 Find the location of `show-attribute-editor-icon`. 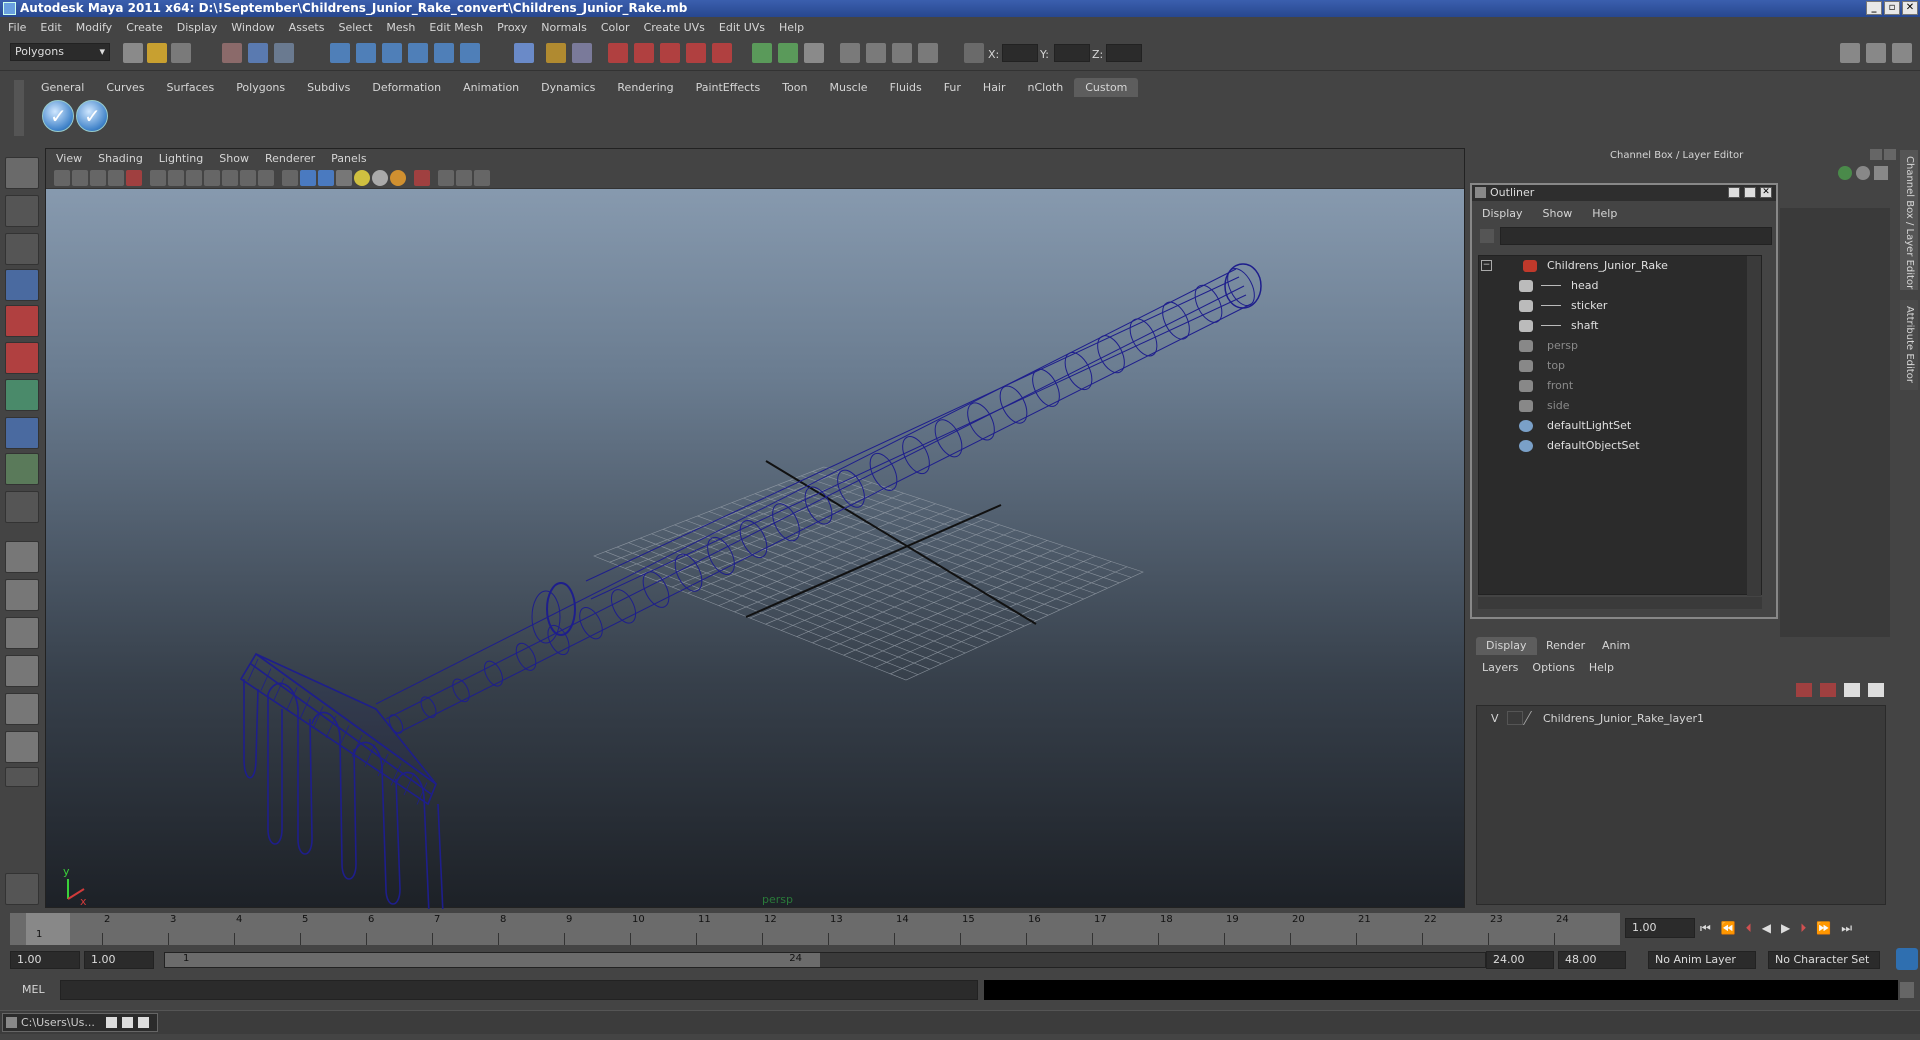

show-attribute-editor-icon is located at coordinates (1850, 53).